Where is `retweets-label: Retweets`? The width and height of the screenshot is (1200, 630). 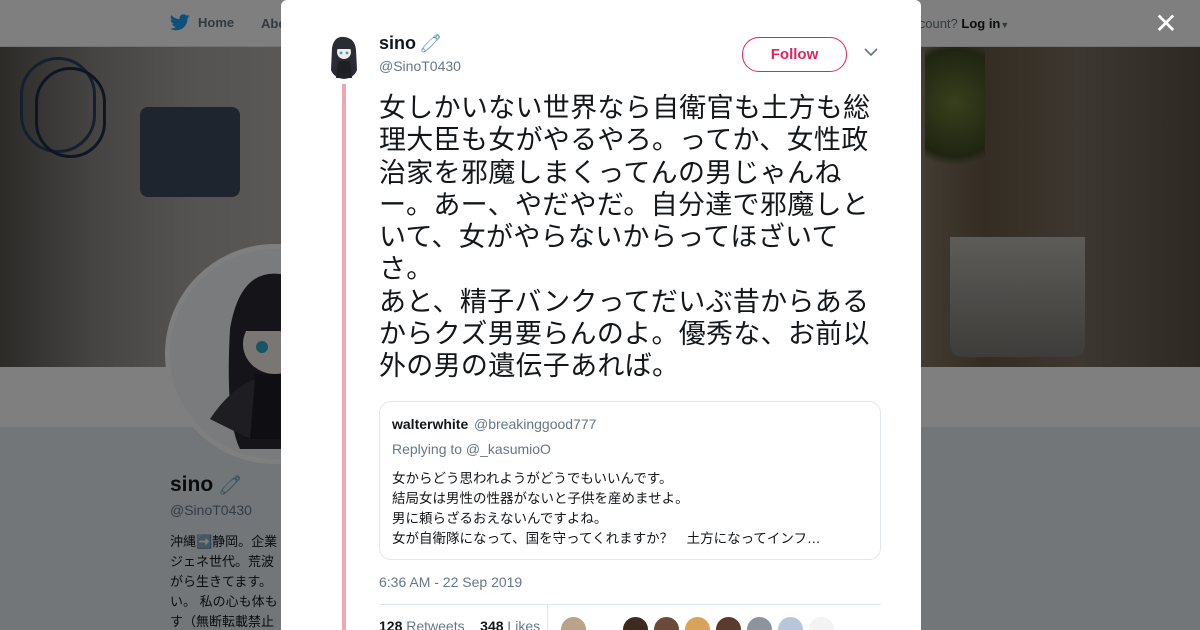
retweets-label: Retweets is located at coordinates (435, 624).